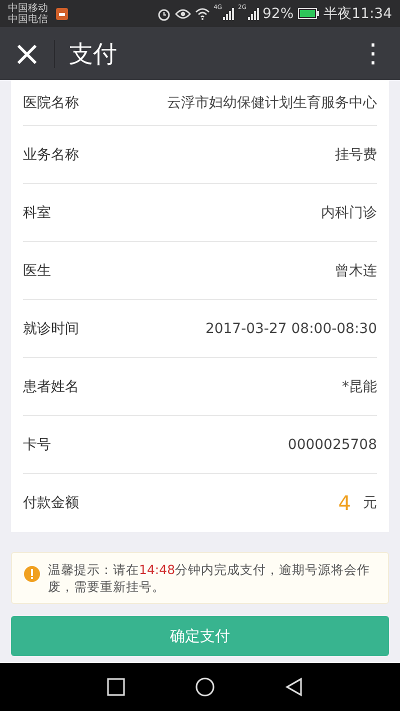 The height and width of the screenshot is (711, 400). What do you see at coordinates (359, 387) in the screenshot?
I see `field-value: *昆能` at bounding box center [359, 387].